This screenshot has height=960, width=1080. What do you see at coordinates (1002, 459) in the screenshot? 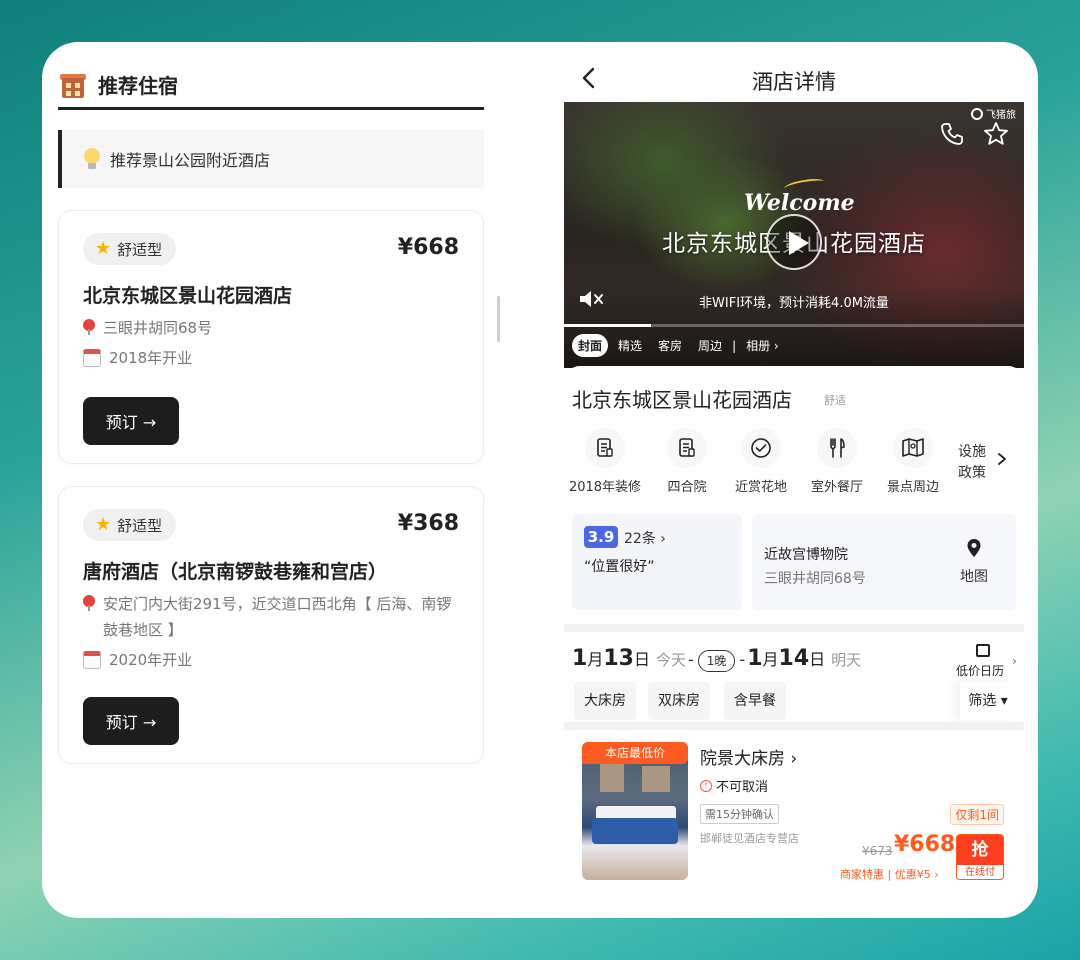
I see `chevron-right-icon` at bounding box center [1002, 459].